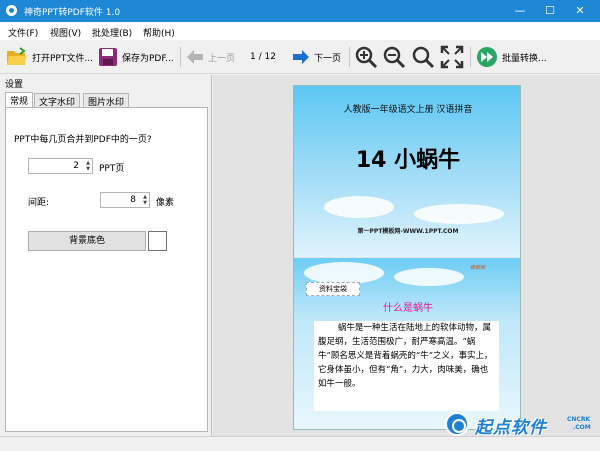 This screenshot has height=451, width=600. I want to click on spacing-label: 间距:, so click(39, 203).